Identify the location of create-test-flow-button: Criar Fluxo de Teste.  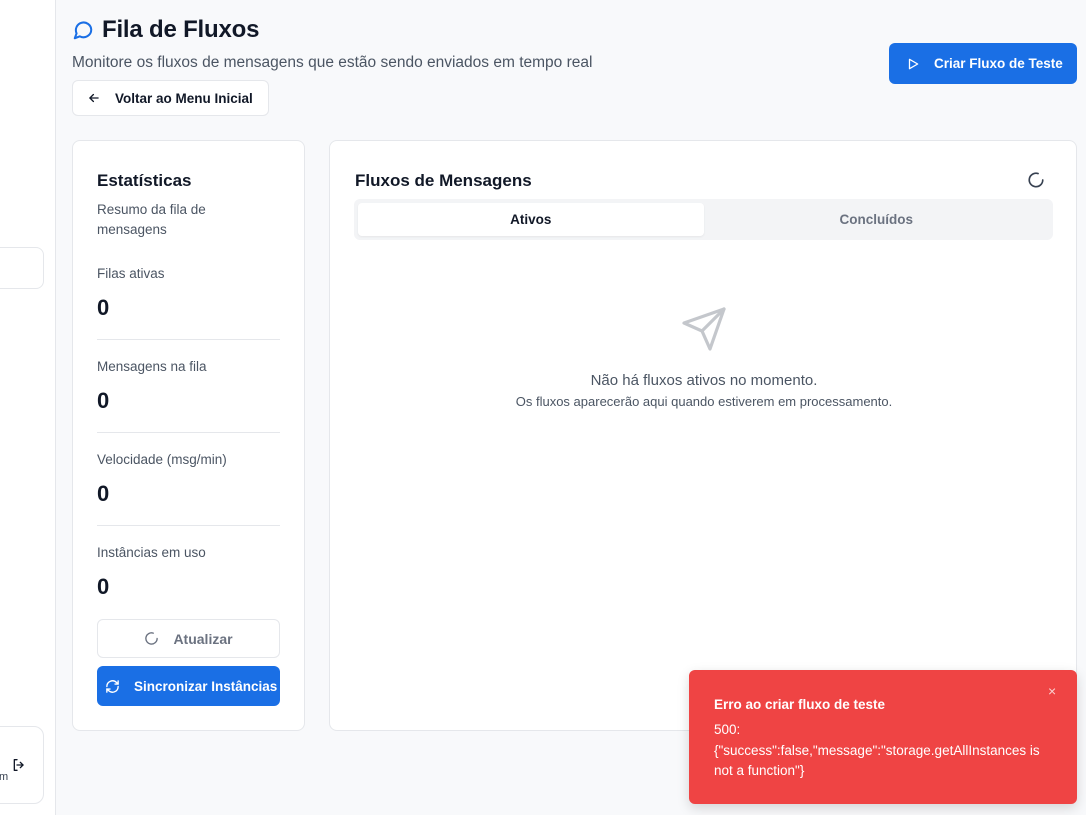
(983, 63).